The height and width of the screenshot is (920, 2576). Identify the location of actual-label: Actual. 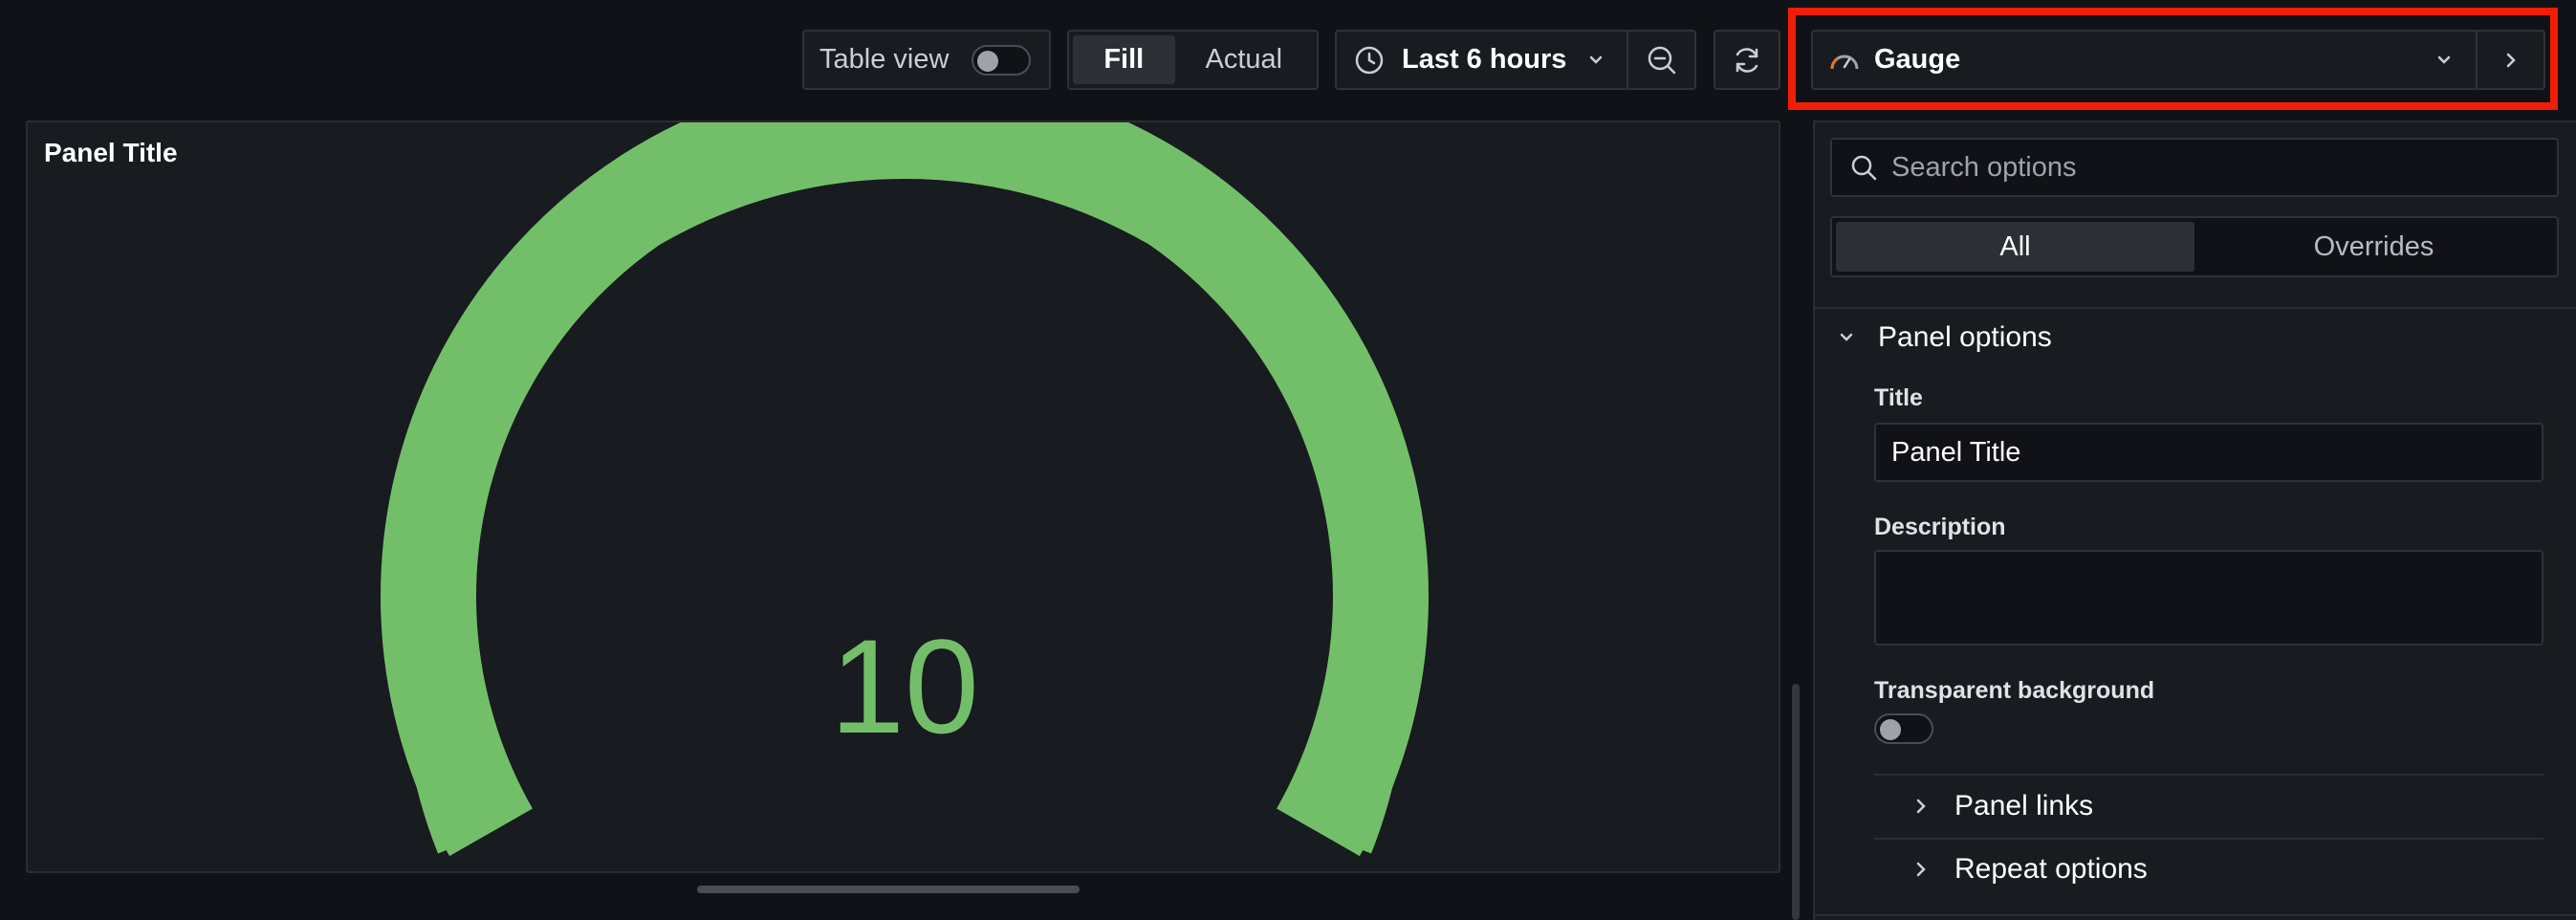
(1244, 60).